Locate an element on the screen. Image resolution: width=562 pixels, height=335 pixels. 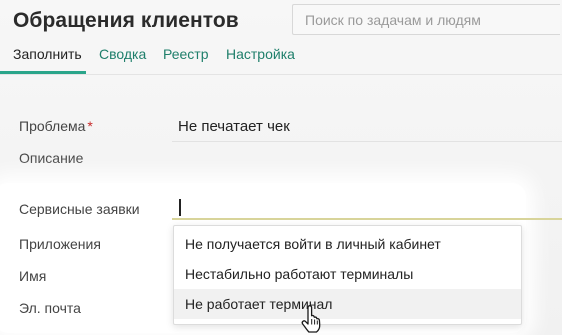
dropdown-option: Нестабильно работают терминалы is located at coordinates (347, 274).